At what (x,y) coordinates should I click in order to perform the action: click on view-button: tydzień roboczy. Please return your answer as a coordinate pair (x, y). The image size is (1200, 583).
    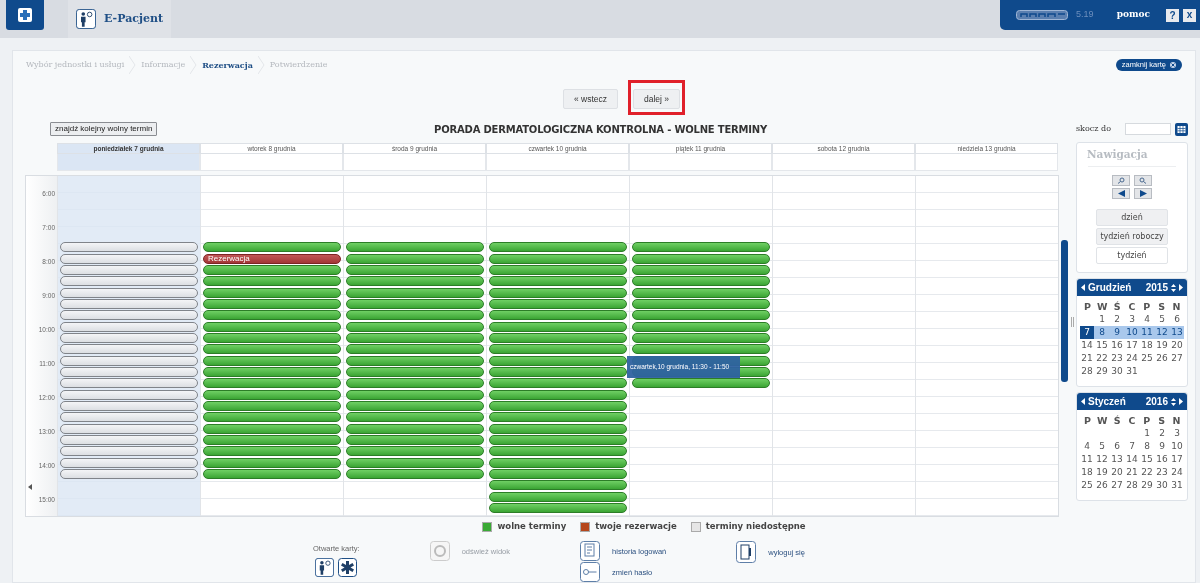
    Looking at the image, I should click on (1132, 237).